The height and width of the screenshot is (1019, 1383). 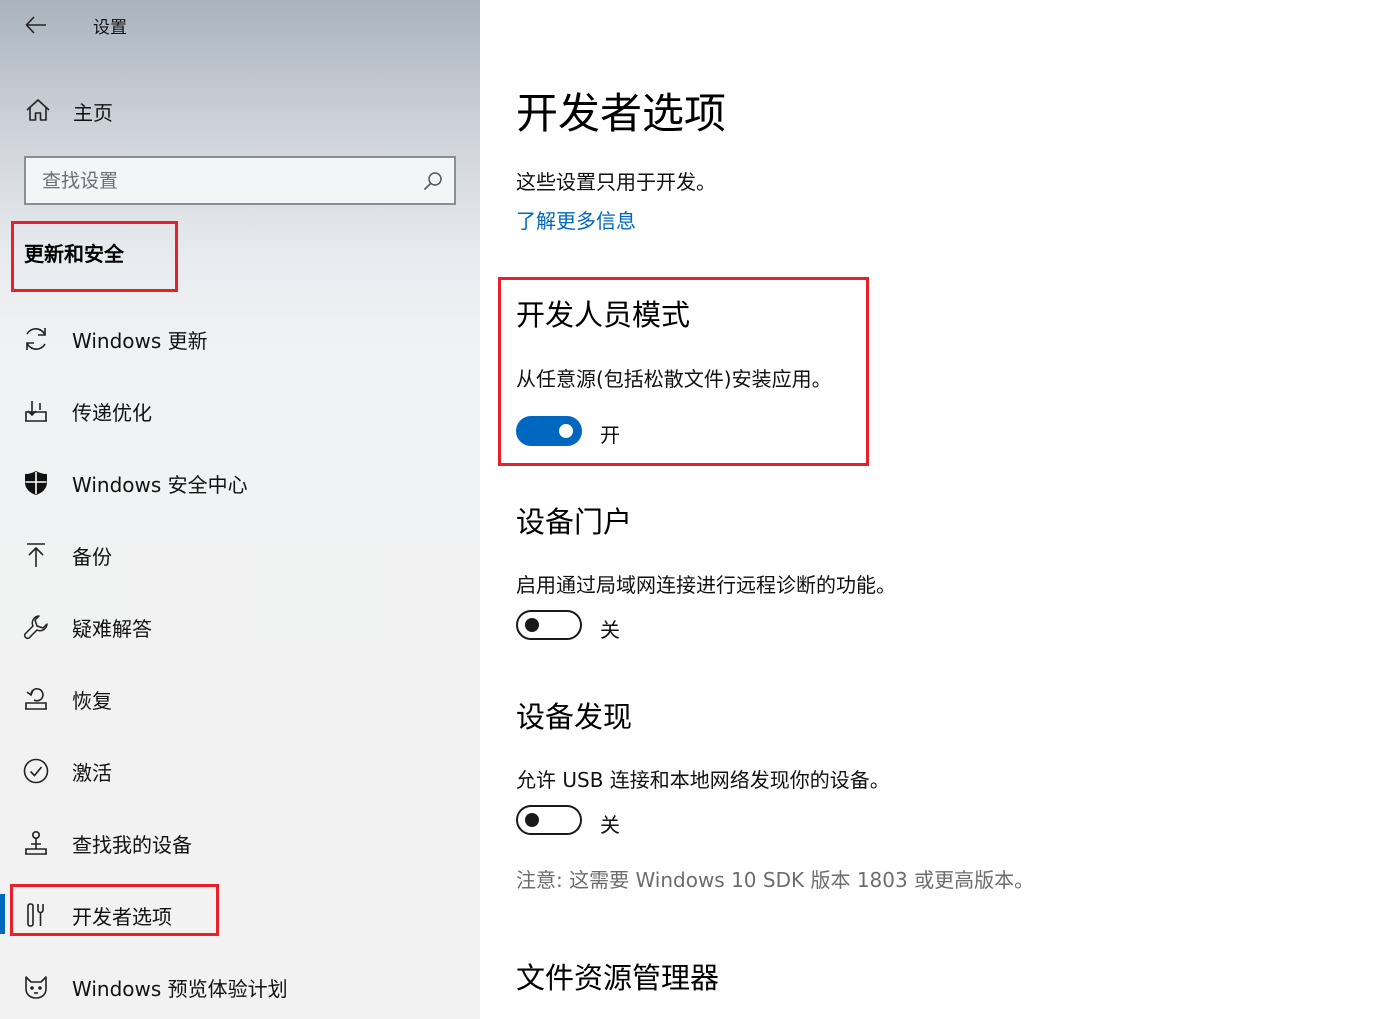 I want to click on sidebar-item-troubleshoot: 疑难解答, so click(x=240, y=626).